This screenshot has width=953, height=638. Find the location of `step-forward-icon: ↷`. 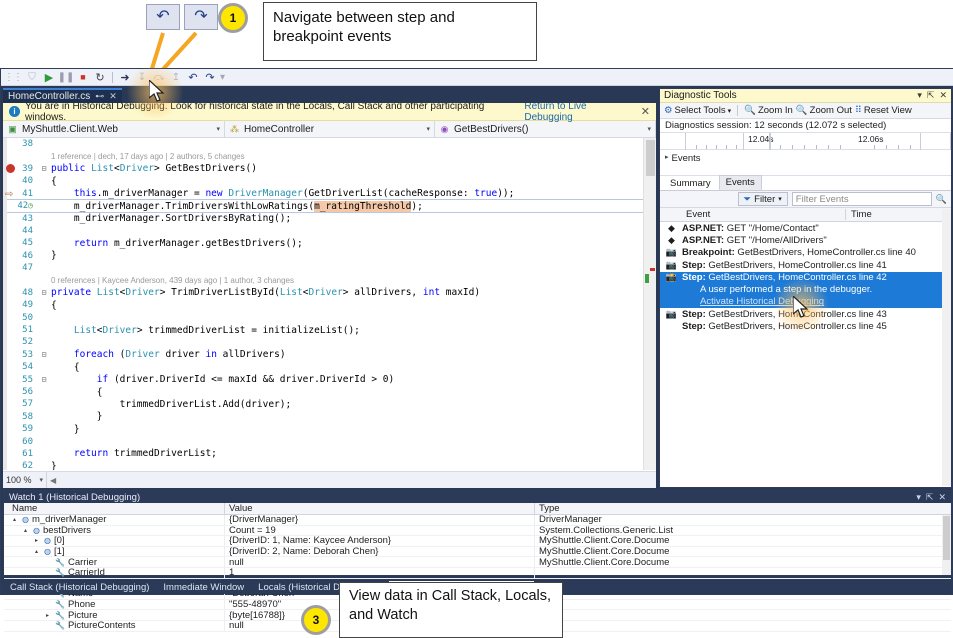

step-forward-icon: ↷ is located at coordinates (201, 17).